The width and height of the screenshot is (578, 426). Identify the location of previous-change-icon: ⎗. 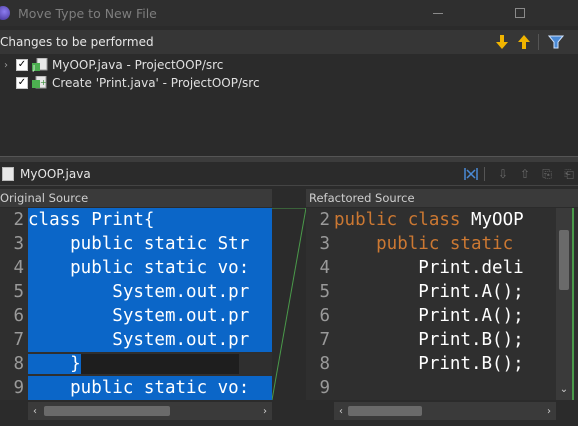
(569, 173).